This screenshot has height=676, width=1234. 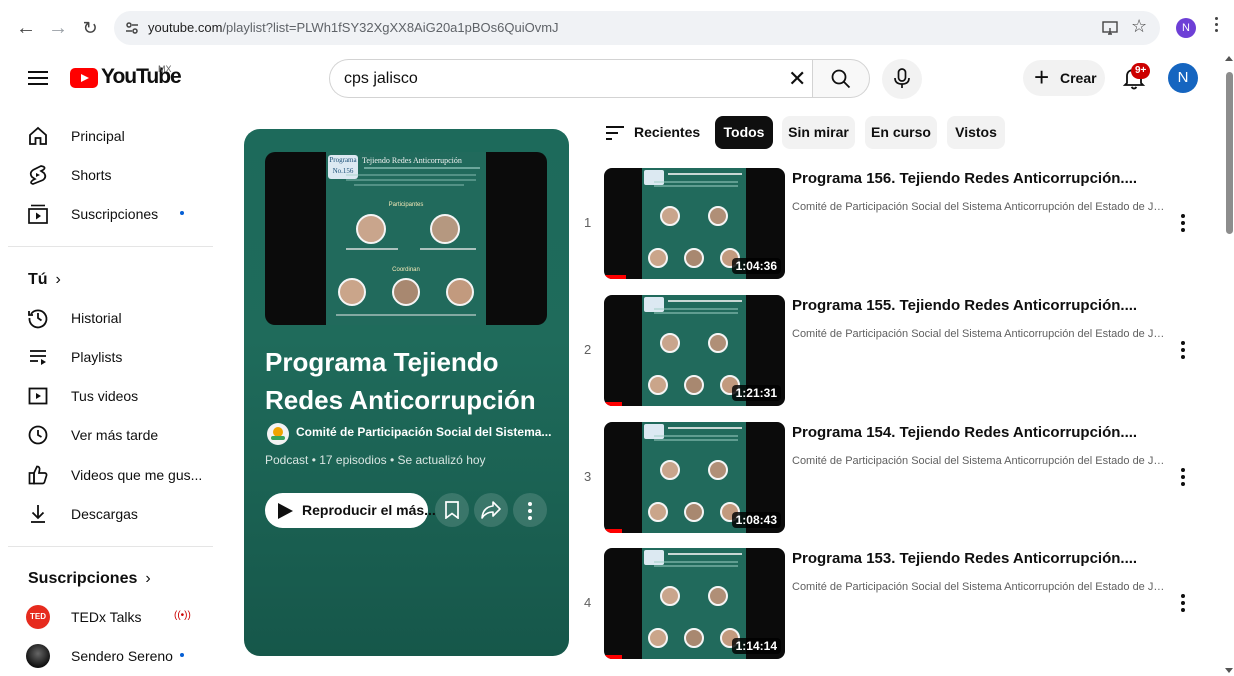 I want to click on shorts-icon, so click(x=38, y=175).